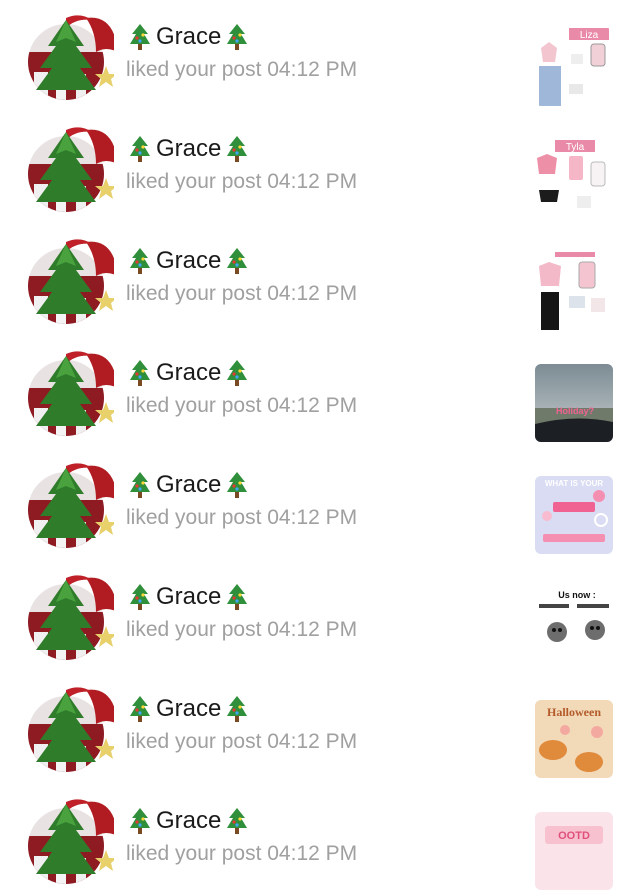 Image resolution: width=640 pixels, height=896 pixels. What do you see at coordinates (320, 616) in the screenshot?
I see `notification-row: Grace liked your post 04:12 PM Us now :` at bounding box center [320, 616].